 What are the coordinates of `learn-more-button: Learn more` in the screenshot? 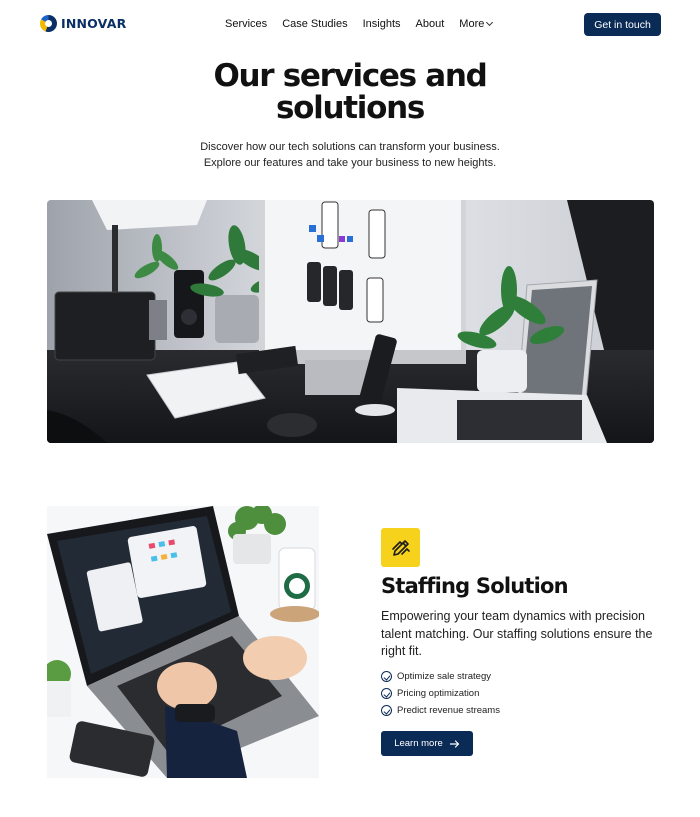 It's located at (427, 743).